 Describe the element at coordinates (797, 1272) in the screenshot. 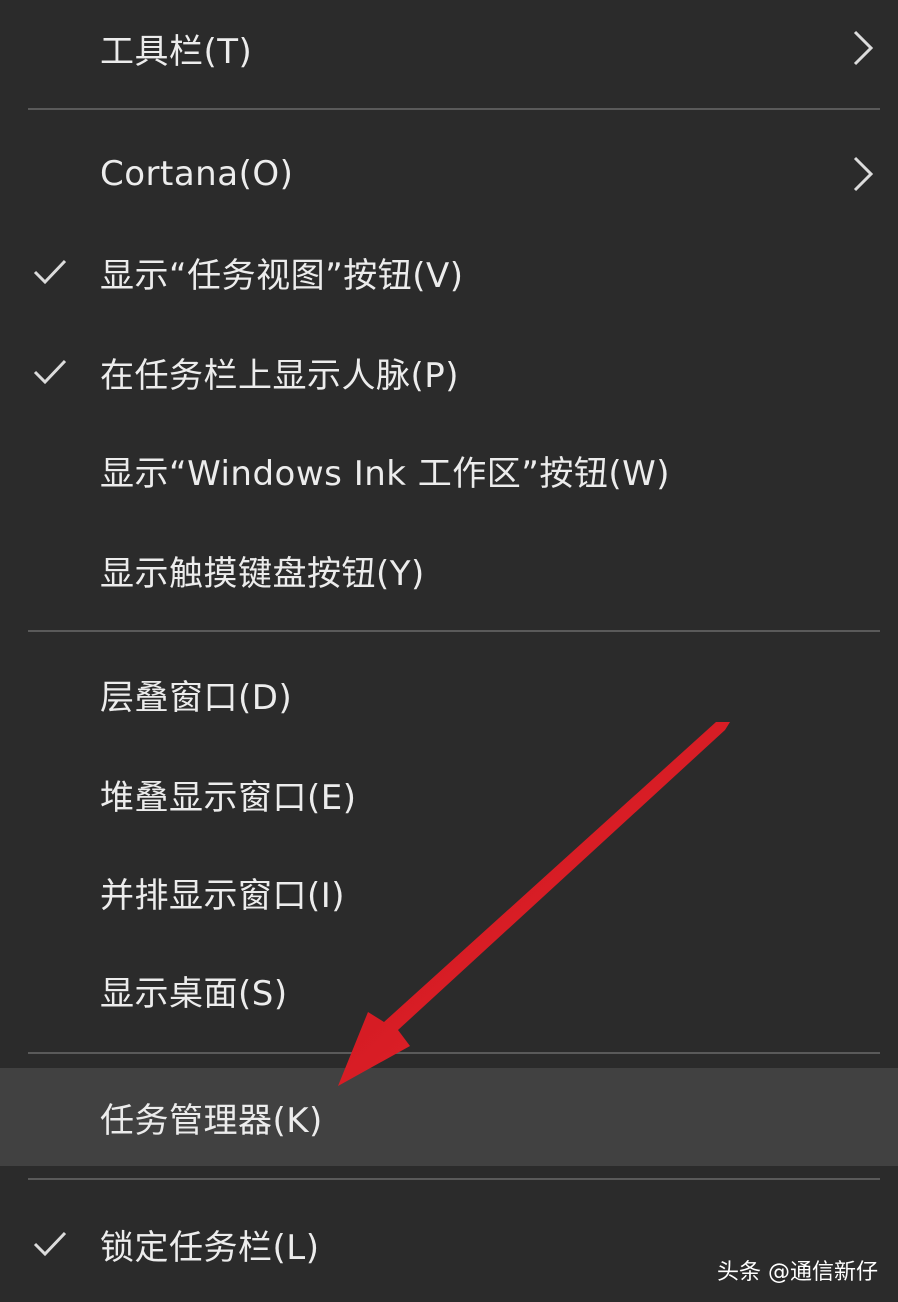

I see `watermark-text: 头条 @通信新仔` at that location.